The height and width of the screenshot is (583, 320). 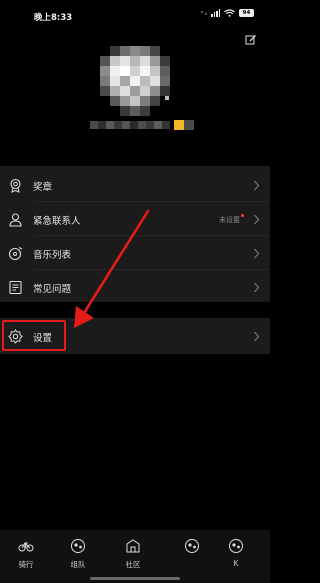 I want to click on team-icon, so click(x=78, y=546).